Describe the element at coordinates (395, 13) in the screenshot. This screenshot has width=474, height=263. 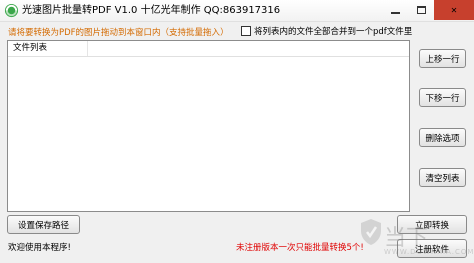
I see `minimize-icon` at that location.